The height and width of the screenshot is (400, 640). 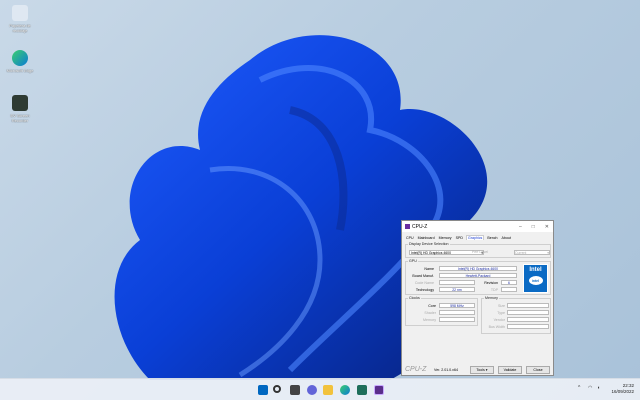 What do you see at coordinates (328, 390) in the screenshot?
I see `file-explorer-icon` at bounding box center [328, 390].